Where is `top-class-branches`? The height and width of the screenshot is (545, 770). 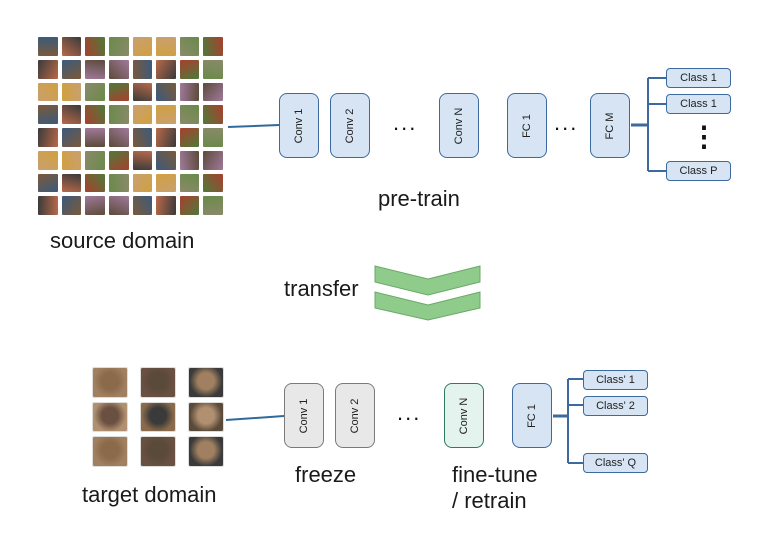
top-class-branches is located at coordinates (648, 124).